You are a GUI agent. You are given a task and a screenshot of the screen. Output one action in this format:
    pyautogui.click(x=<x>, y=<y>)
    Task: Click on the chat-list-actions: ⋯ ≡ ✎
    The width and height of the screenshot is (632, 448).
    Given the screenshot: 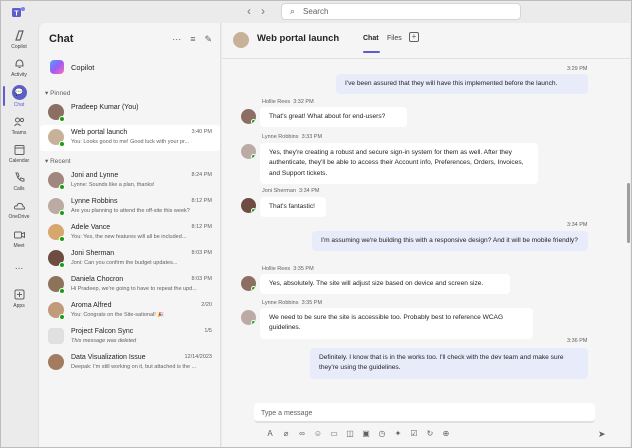 What is the action you would take?
    pyautogui.click(x=187, y=39)
    